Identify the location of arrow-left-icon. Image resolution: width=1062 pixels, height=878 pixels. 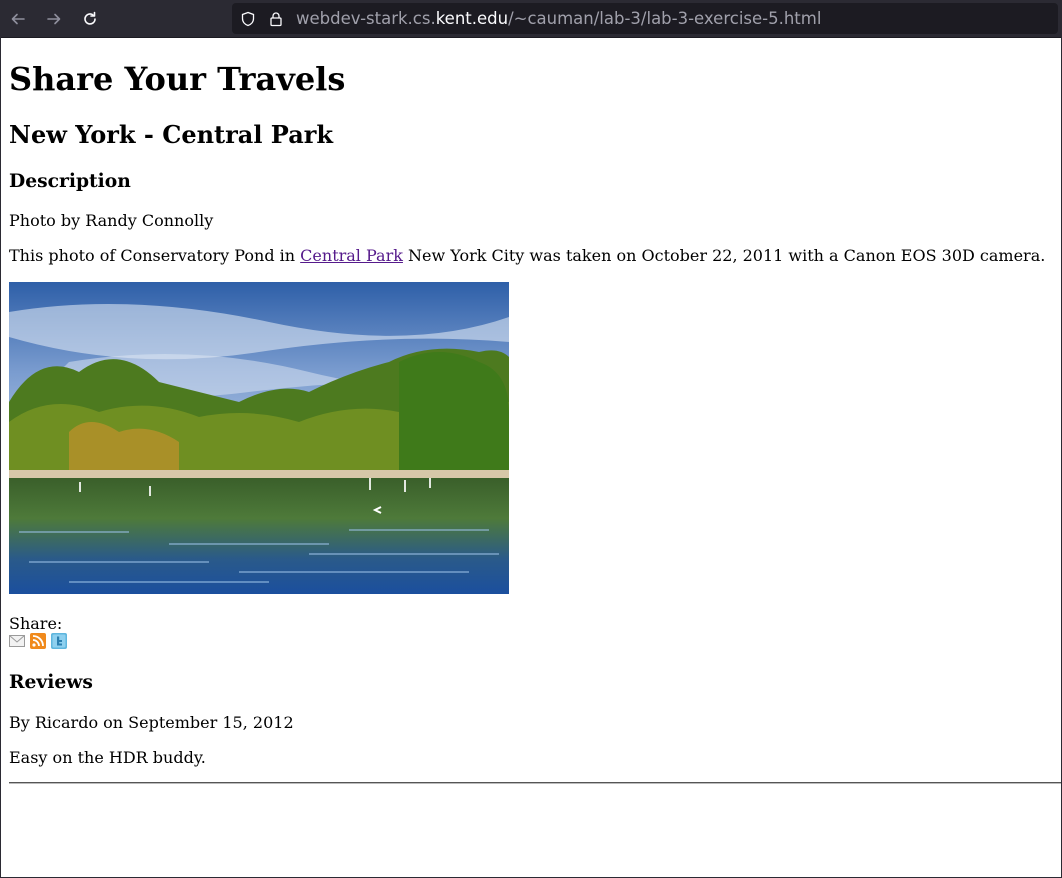
(18, 18).